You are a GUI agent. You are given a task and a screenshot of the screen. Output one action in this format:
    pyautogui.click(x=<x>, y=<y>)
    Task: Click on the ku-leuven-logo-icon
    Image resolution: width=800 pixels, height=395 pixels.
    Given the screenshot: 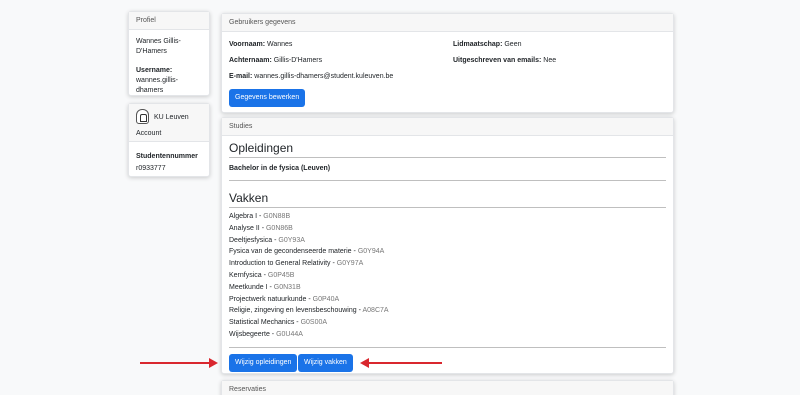 What is the action you would take?
    pyautogui.click(x=142, y=116)
    